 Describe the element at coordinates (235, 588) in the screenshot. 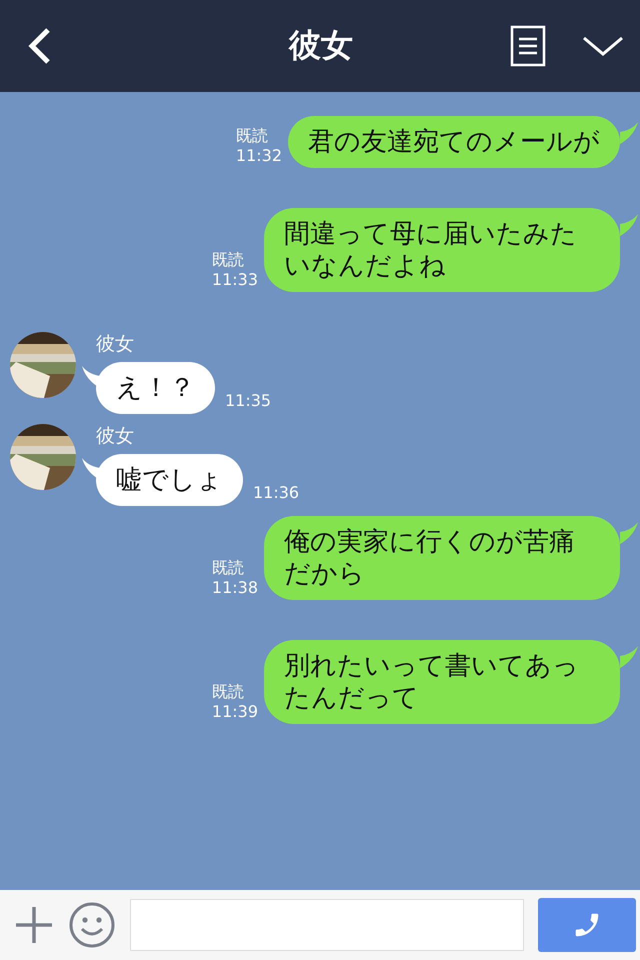

I see `message-time: 11:38` at that location.